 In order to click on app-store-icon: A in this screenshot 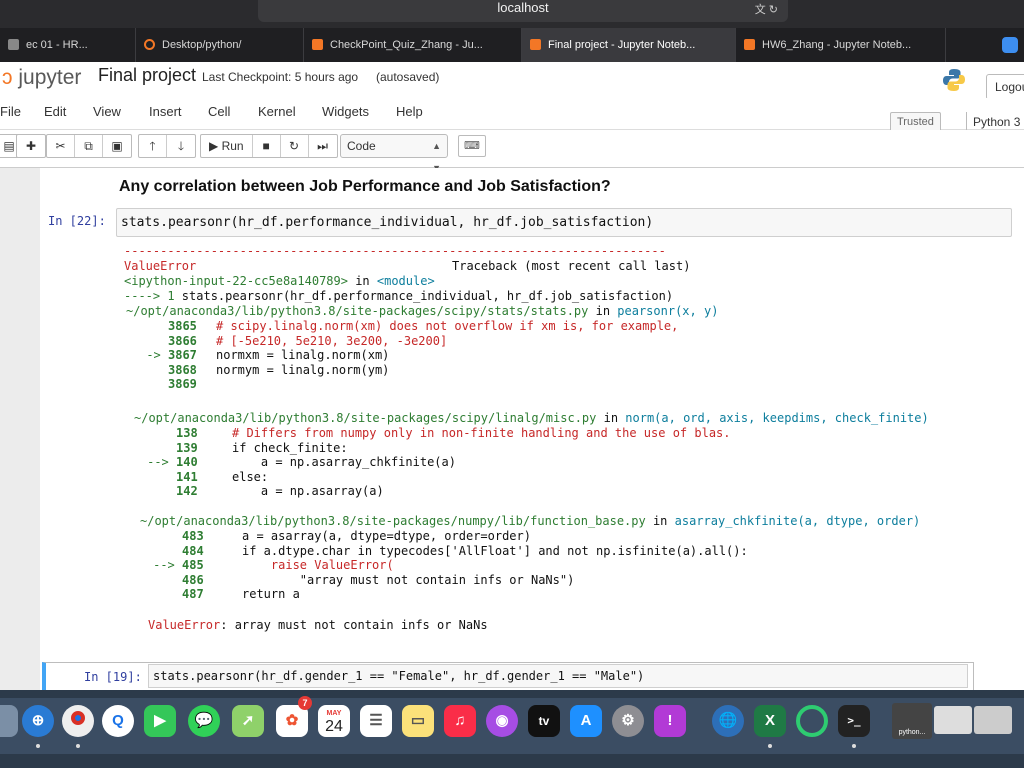, I will do `click(586, 721)`.